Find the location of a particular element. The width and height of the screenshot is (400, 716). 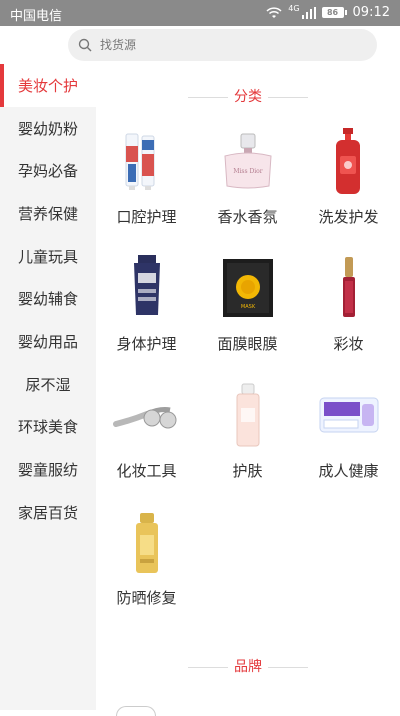

category-item: 化妆工具 is located at coordinates (146, 443).